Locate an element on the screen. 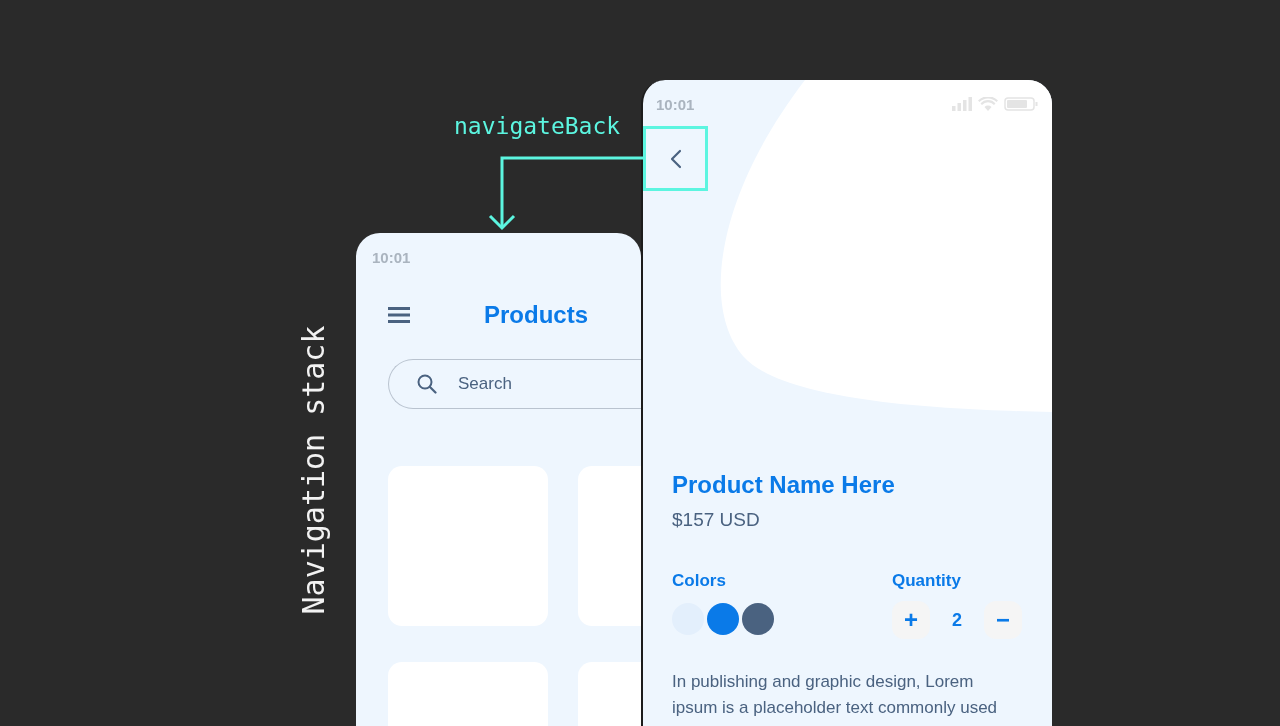 Image resolution: width=1280 pixels, height=726 pixels. wifi-icon is located at coordinates (988, 104).